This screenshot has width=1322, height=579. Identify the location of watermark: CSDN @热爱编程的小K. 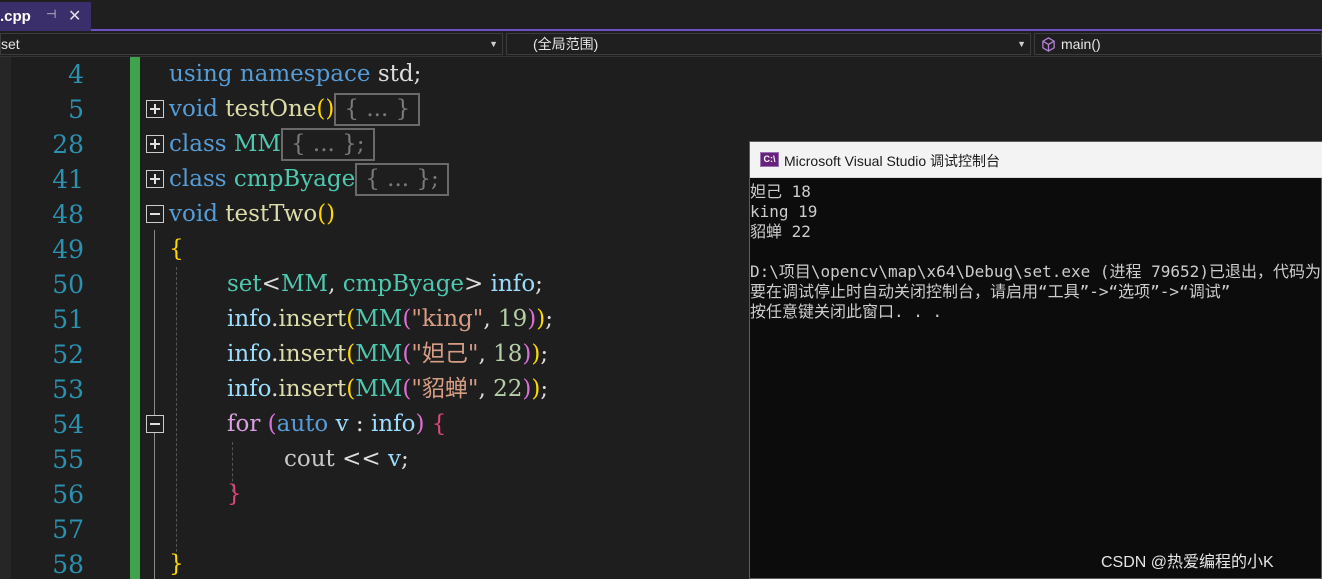
(1187, 562).